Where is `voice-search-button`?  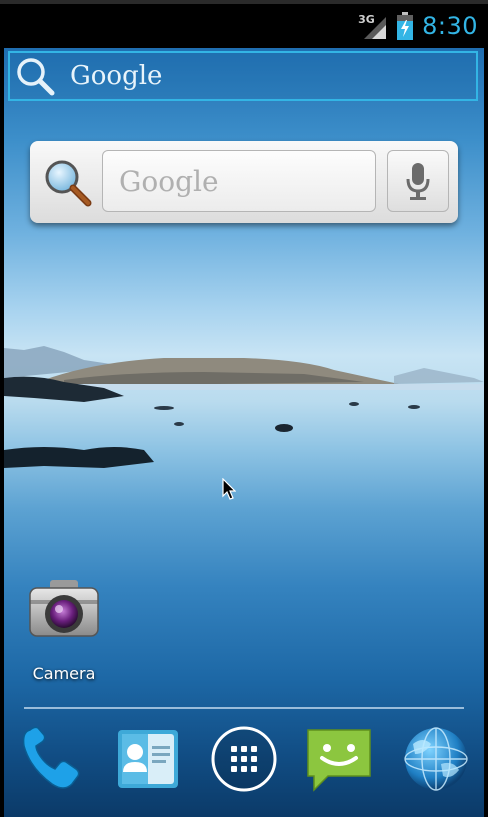 voice-search-button is located at coordinates (418, 181).